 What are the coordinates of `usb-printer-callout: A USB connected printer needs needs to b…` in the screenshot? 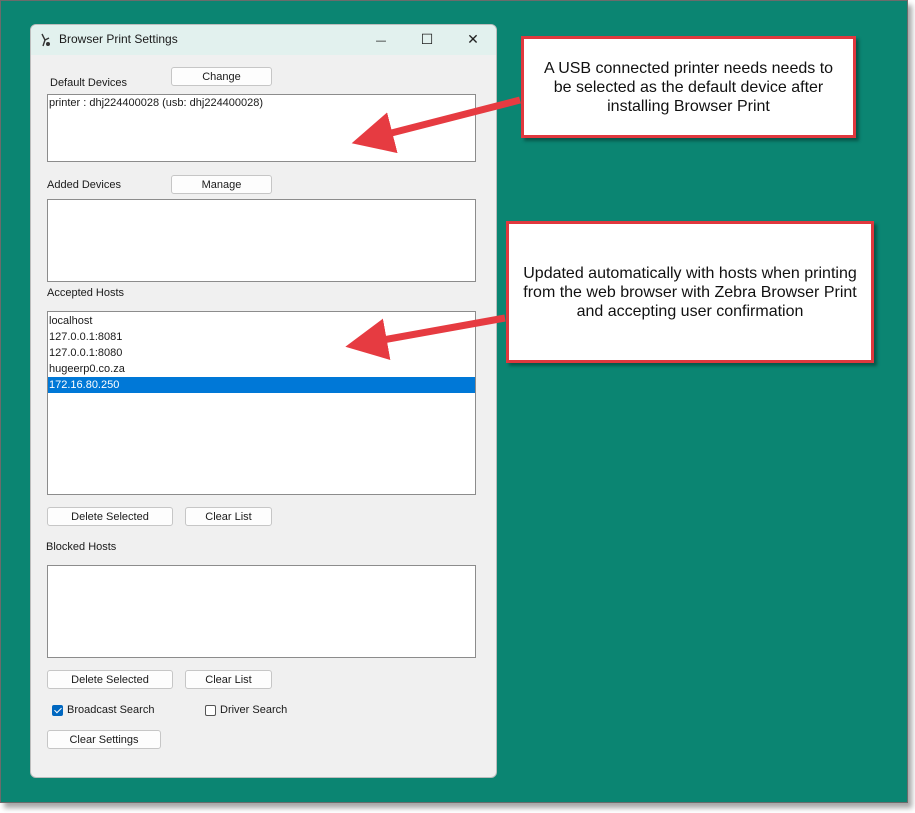 It's located at (688, 87).